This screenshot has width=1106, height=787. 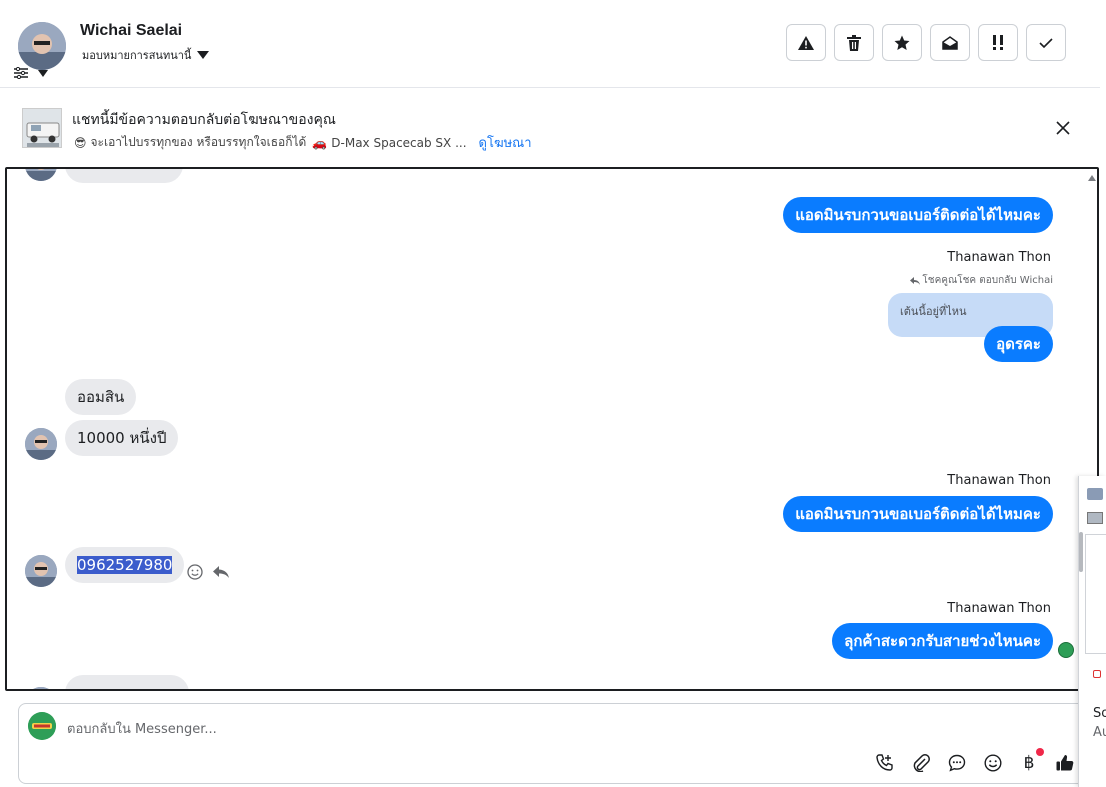 I want to click on message-bubble-outgoing: ลุกค้าสะดวกรับสายช่วงไหนคะ, so click(x=942, y=641).